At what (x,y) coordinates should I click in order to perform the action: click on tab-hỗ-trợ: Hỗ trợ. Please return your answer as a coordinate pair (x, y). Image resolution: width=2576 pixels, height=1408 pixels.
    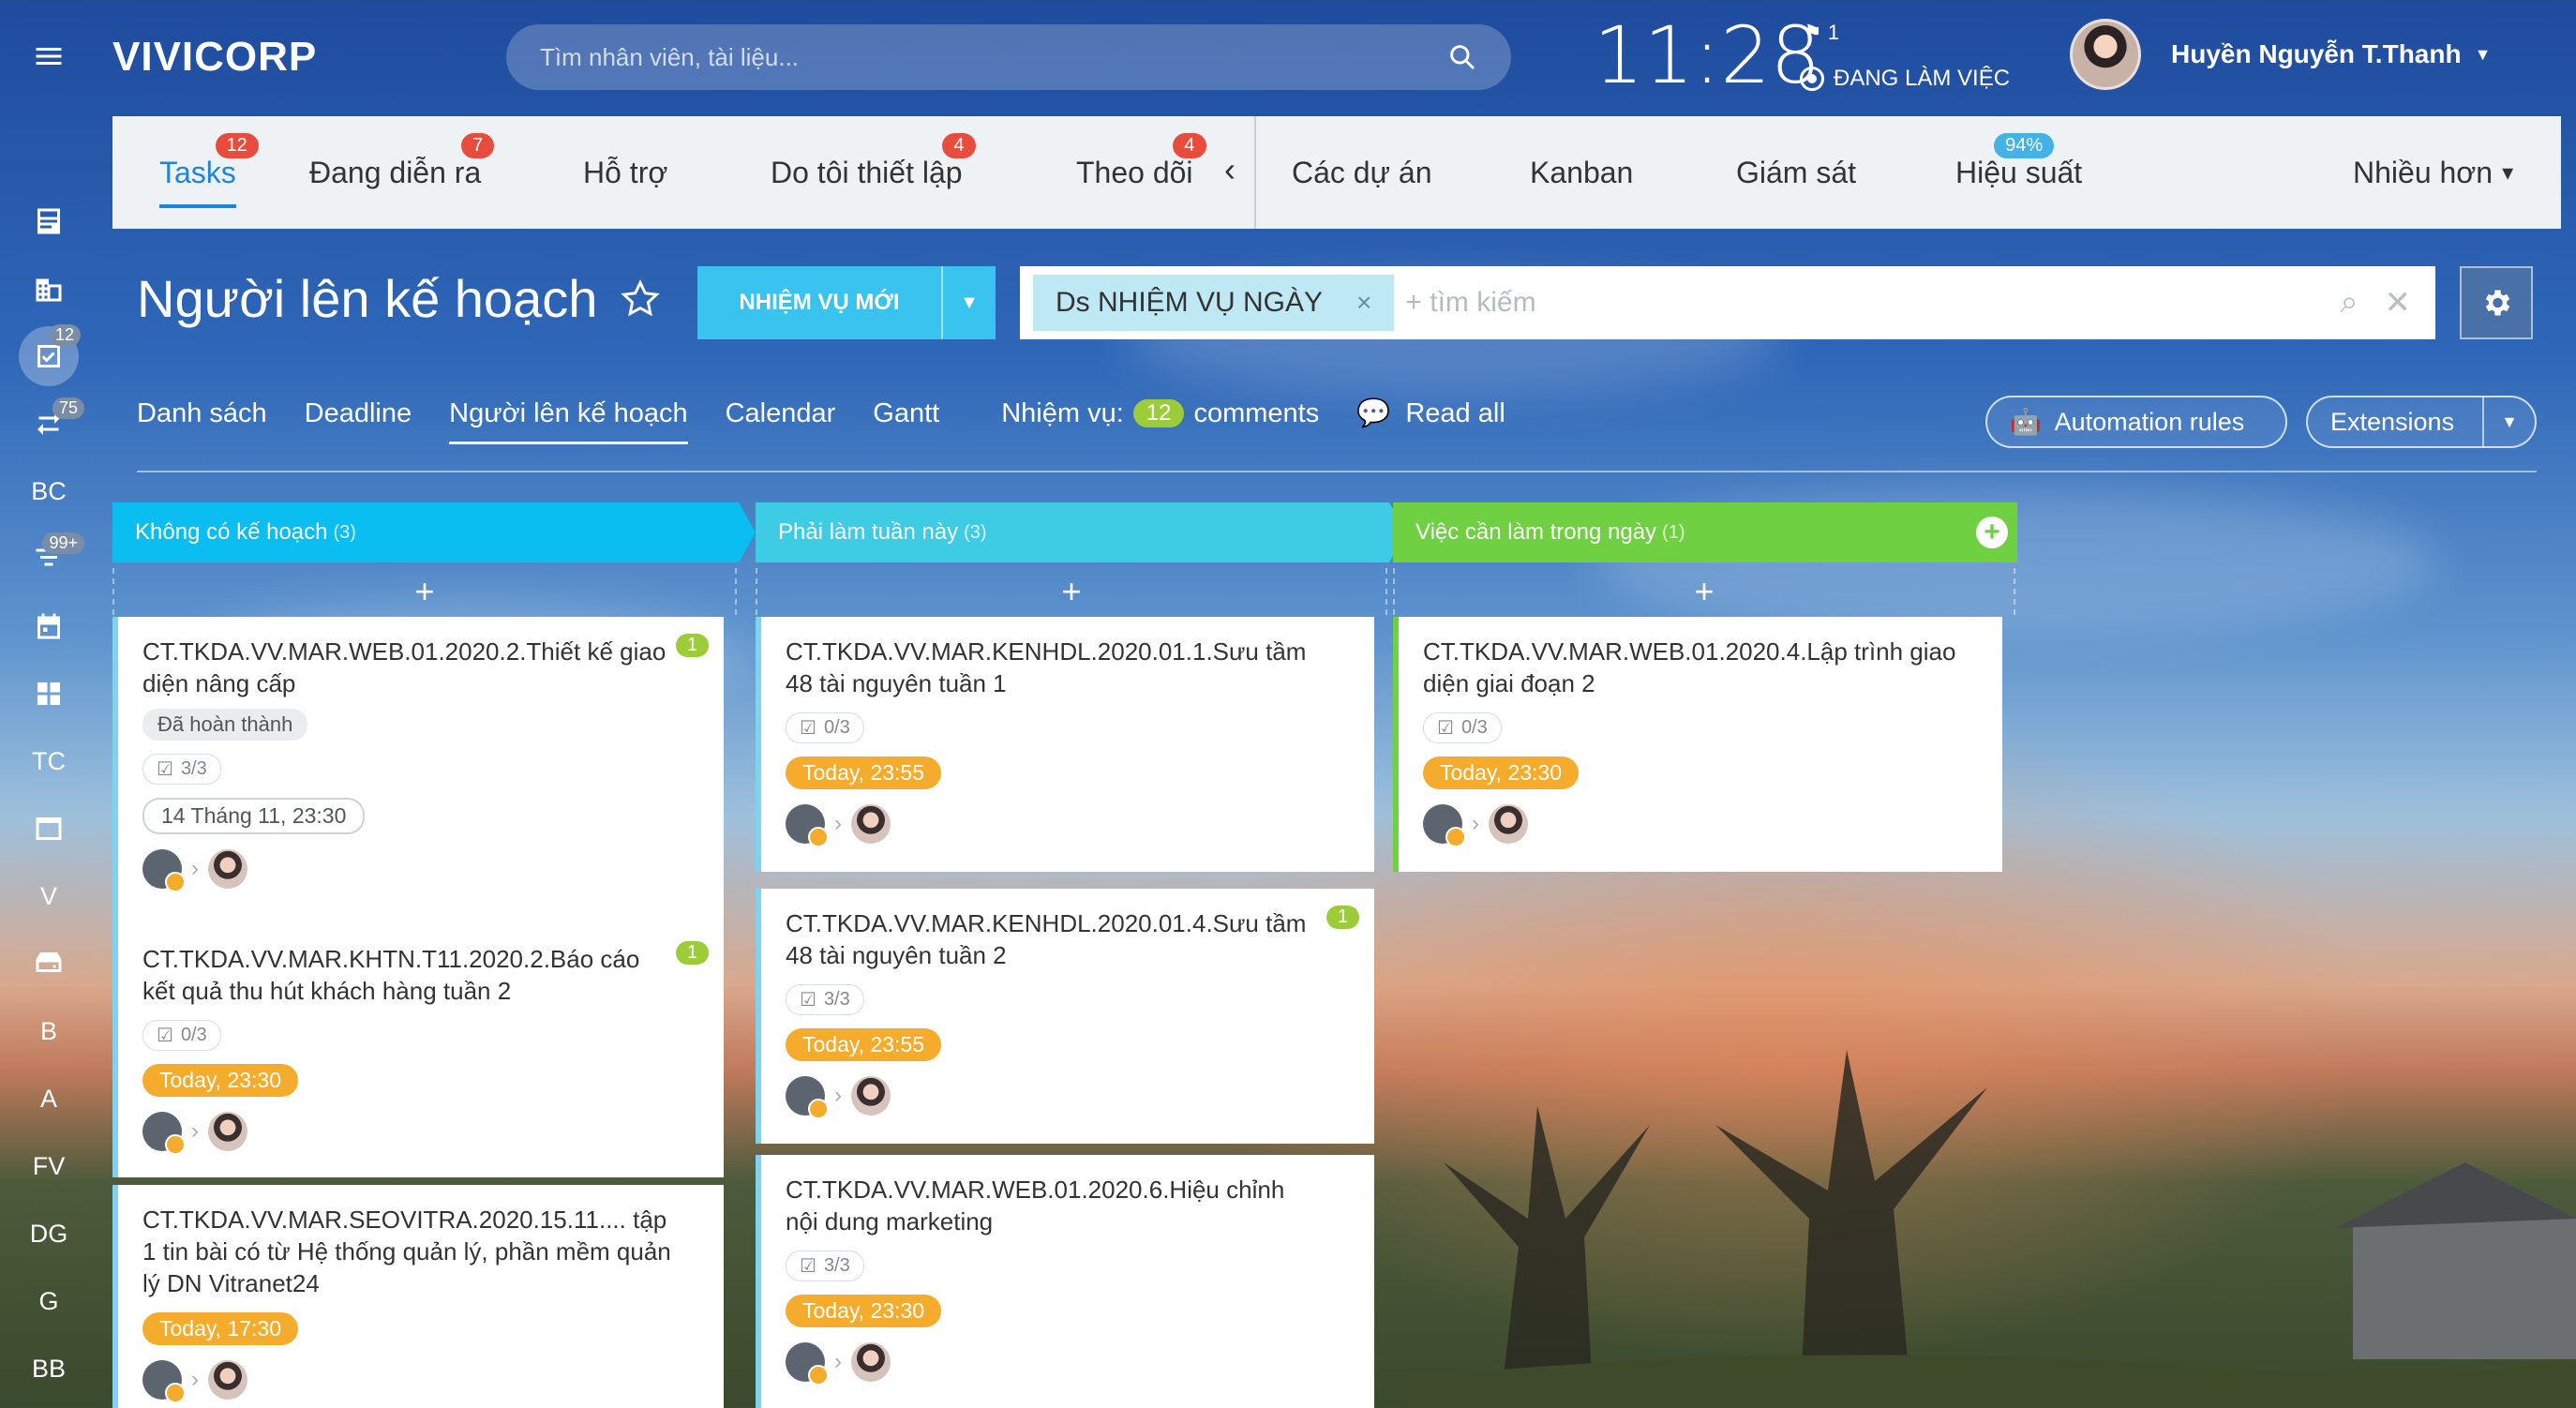
    Looking at the image, I should click on (625, 172).